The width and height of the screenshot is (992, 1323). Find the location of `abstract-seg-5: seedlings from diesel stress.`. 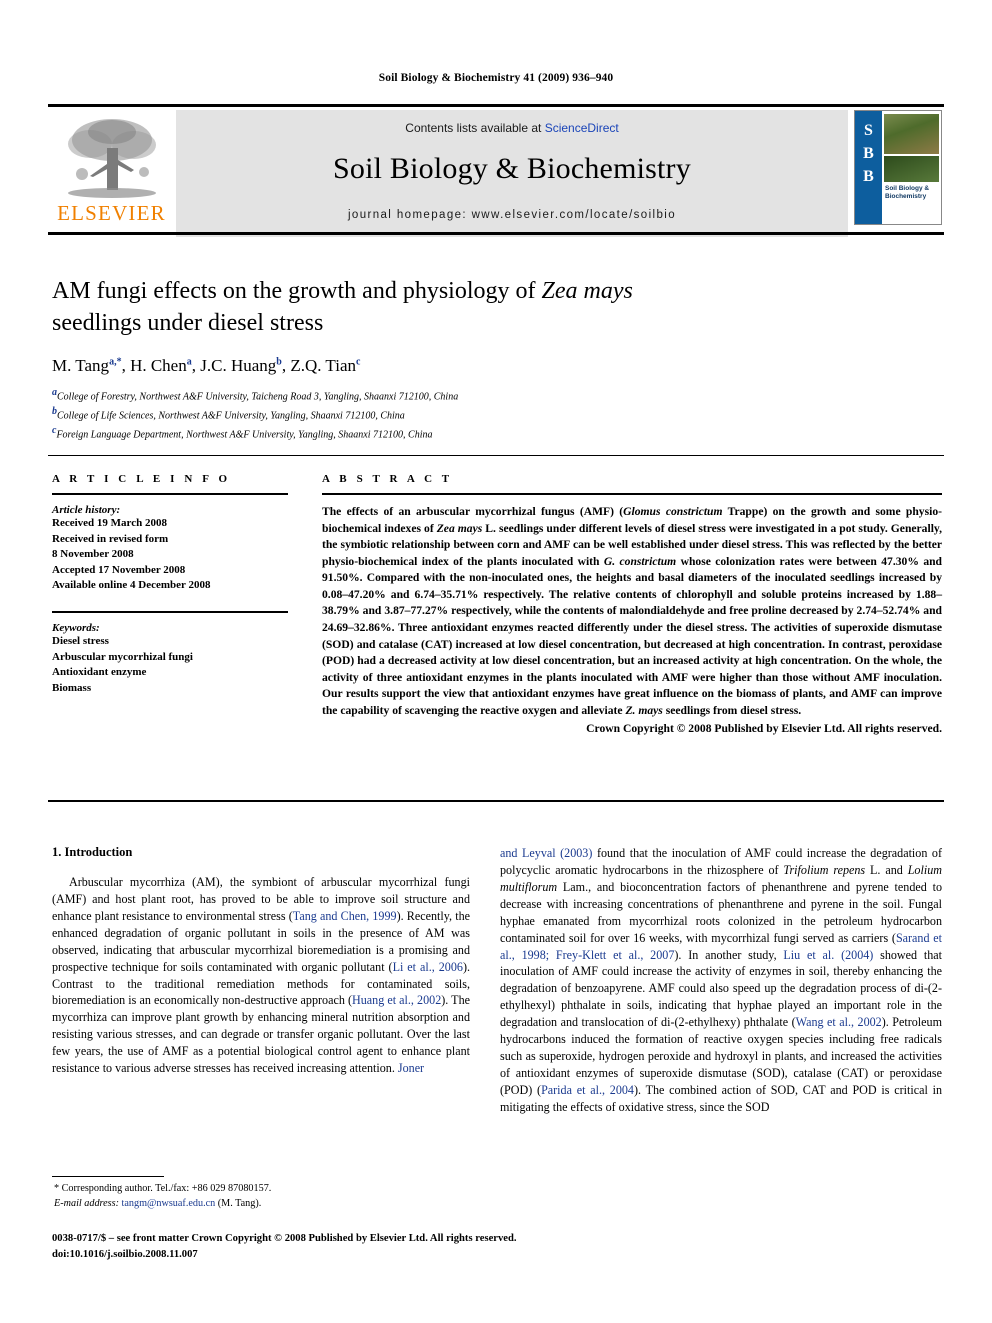

abstract-seg-5: seedlings from diesel stress. is located at coordinates (732, 710).